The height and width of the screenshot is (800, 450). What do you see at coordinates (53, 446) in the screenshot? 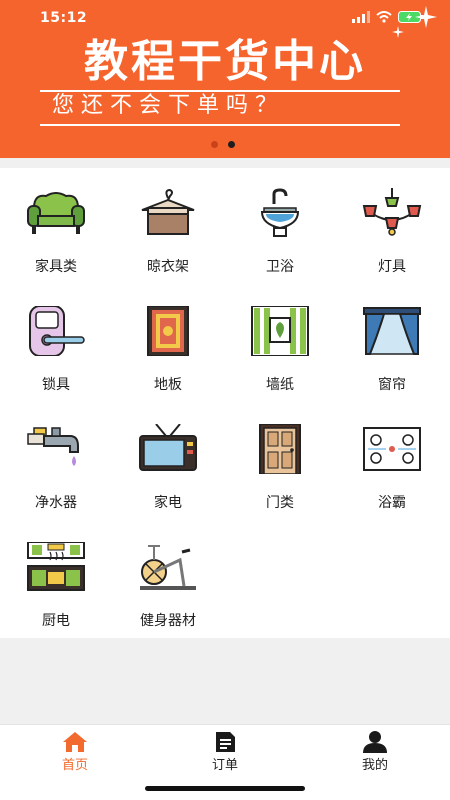
I see `water-faucet-icon` at bounding box center [53, 446].